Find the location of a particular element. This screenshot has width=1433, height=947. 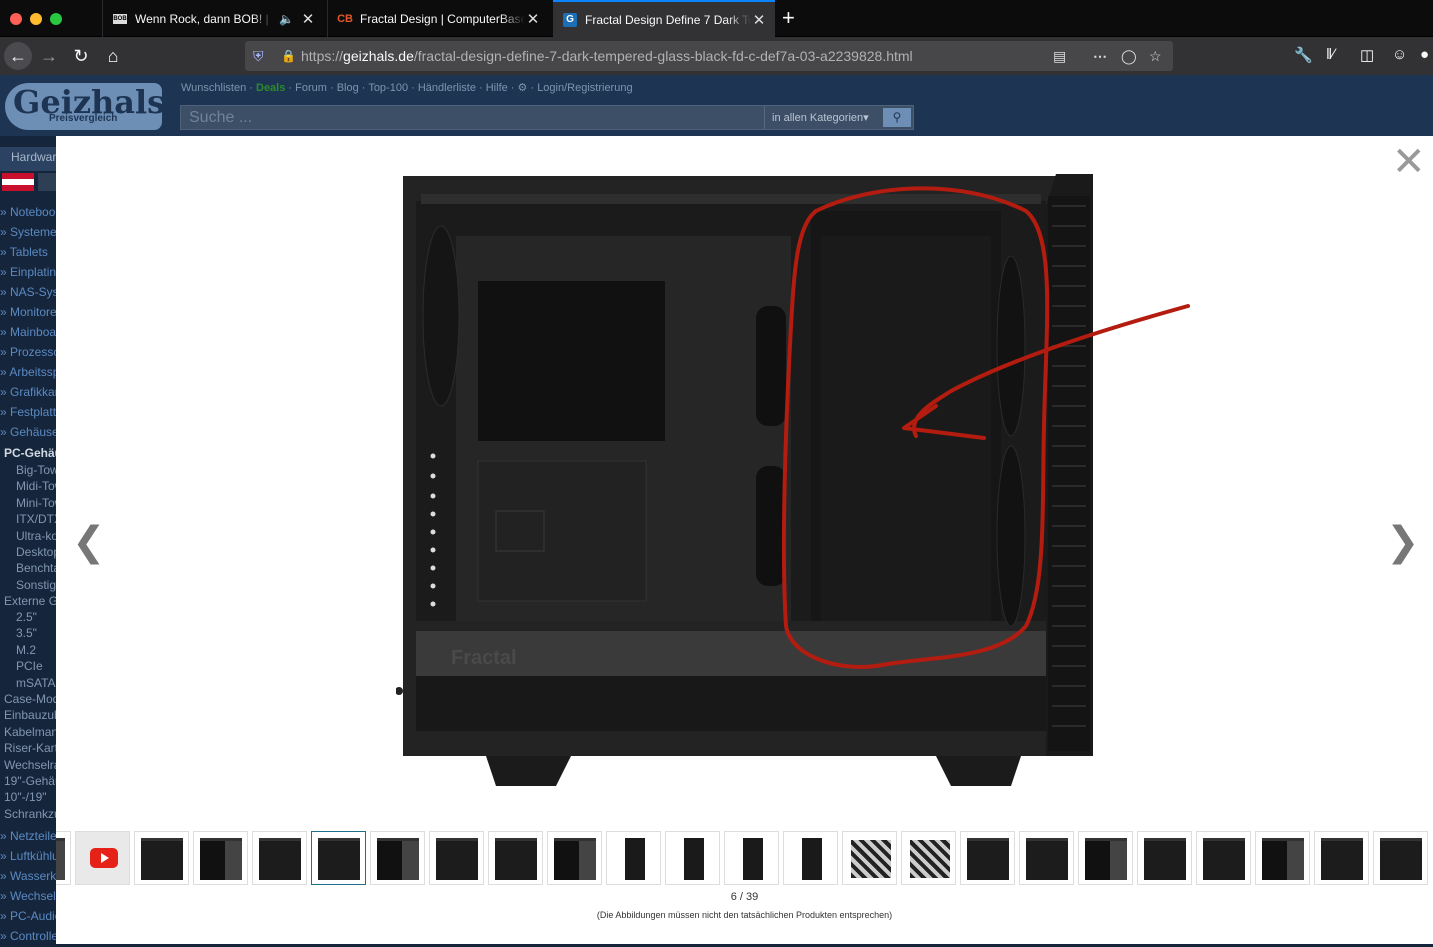

austria-flag-icon is located at coordinates (18, 182).